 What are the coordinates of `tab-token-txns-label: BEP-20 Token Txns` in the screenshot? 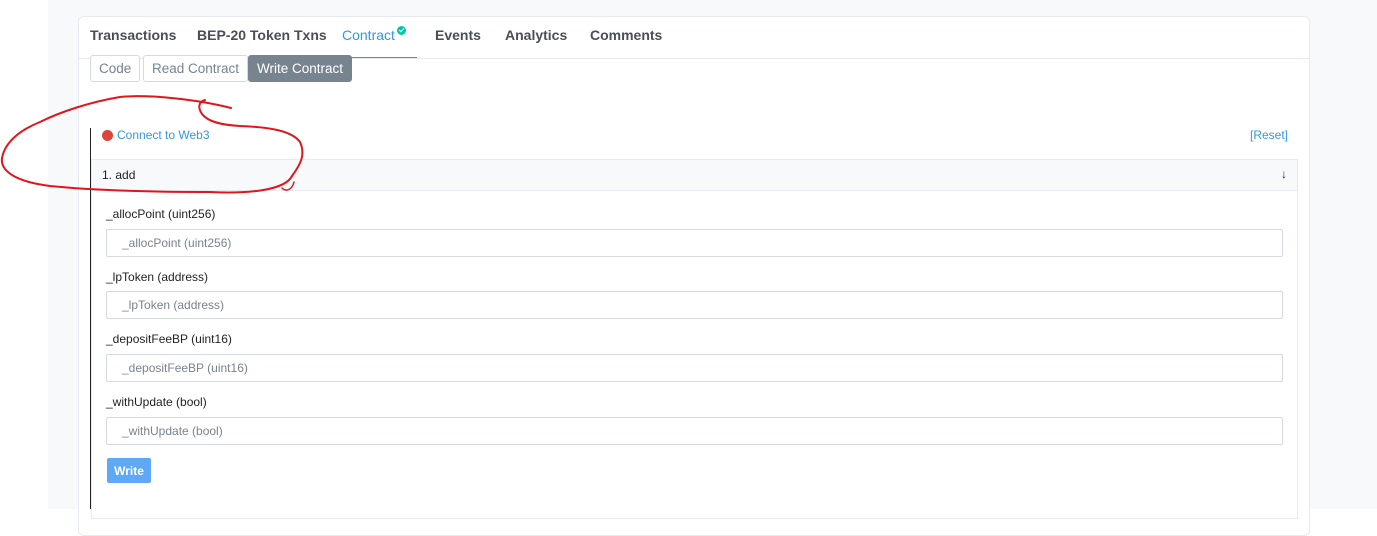 It's located at (262, 35).